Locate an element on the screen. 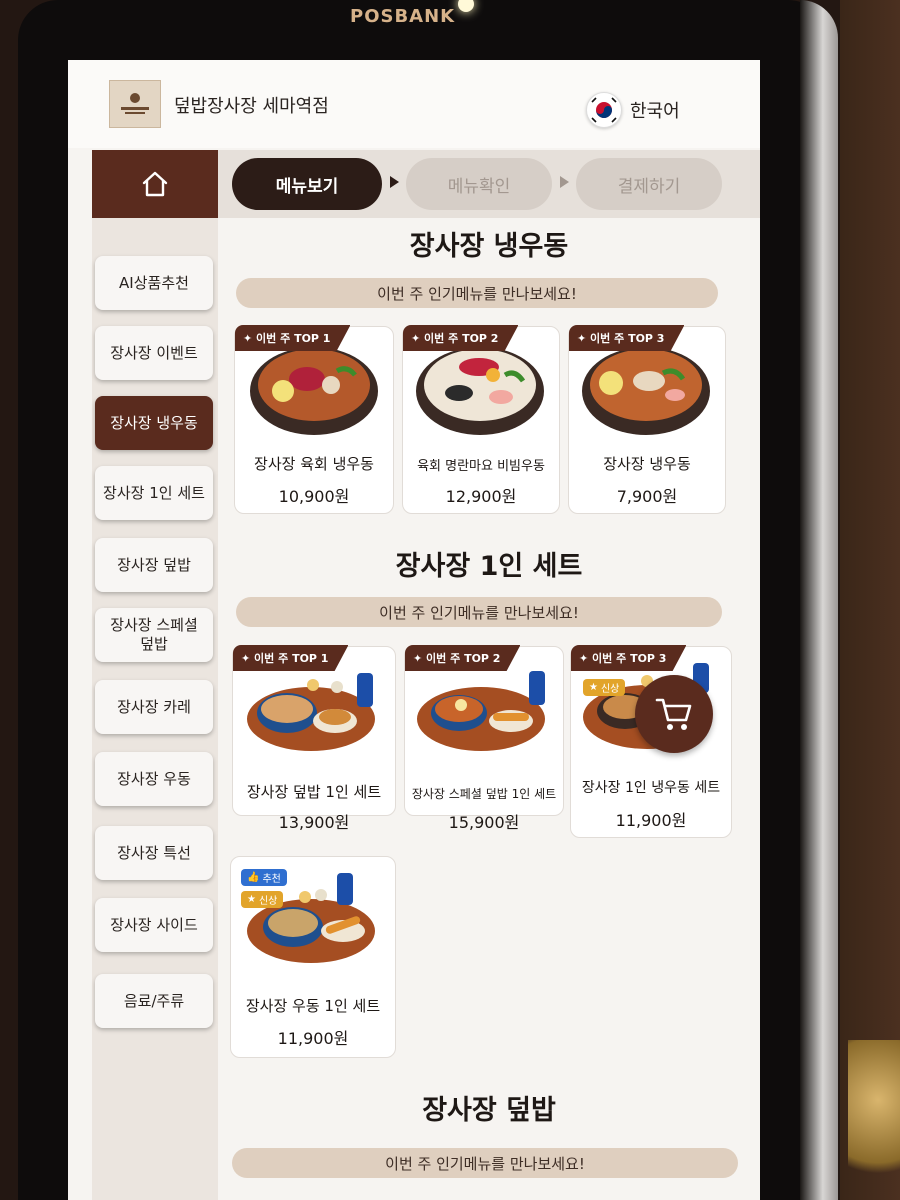  step-menu-confirm: 메뉴확인 is located at coordinates (479, 184).